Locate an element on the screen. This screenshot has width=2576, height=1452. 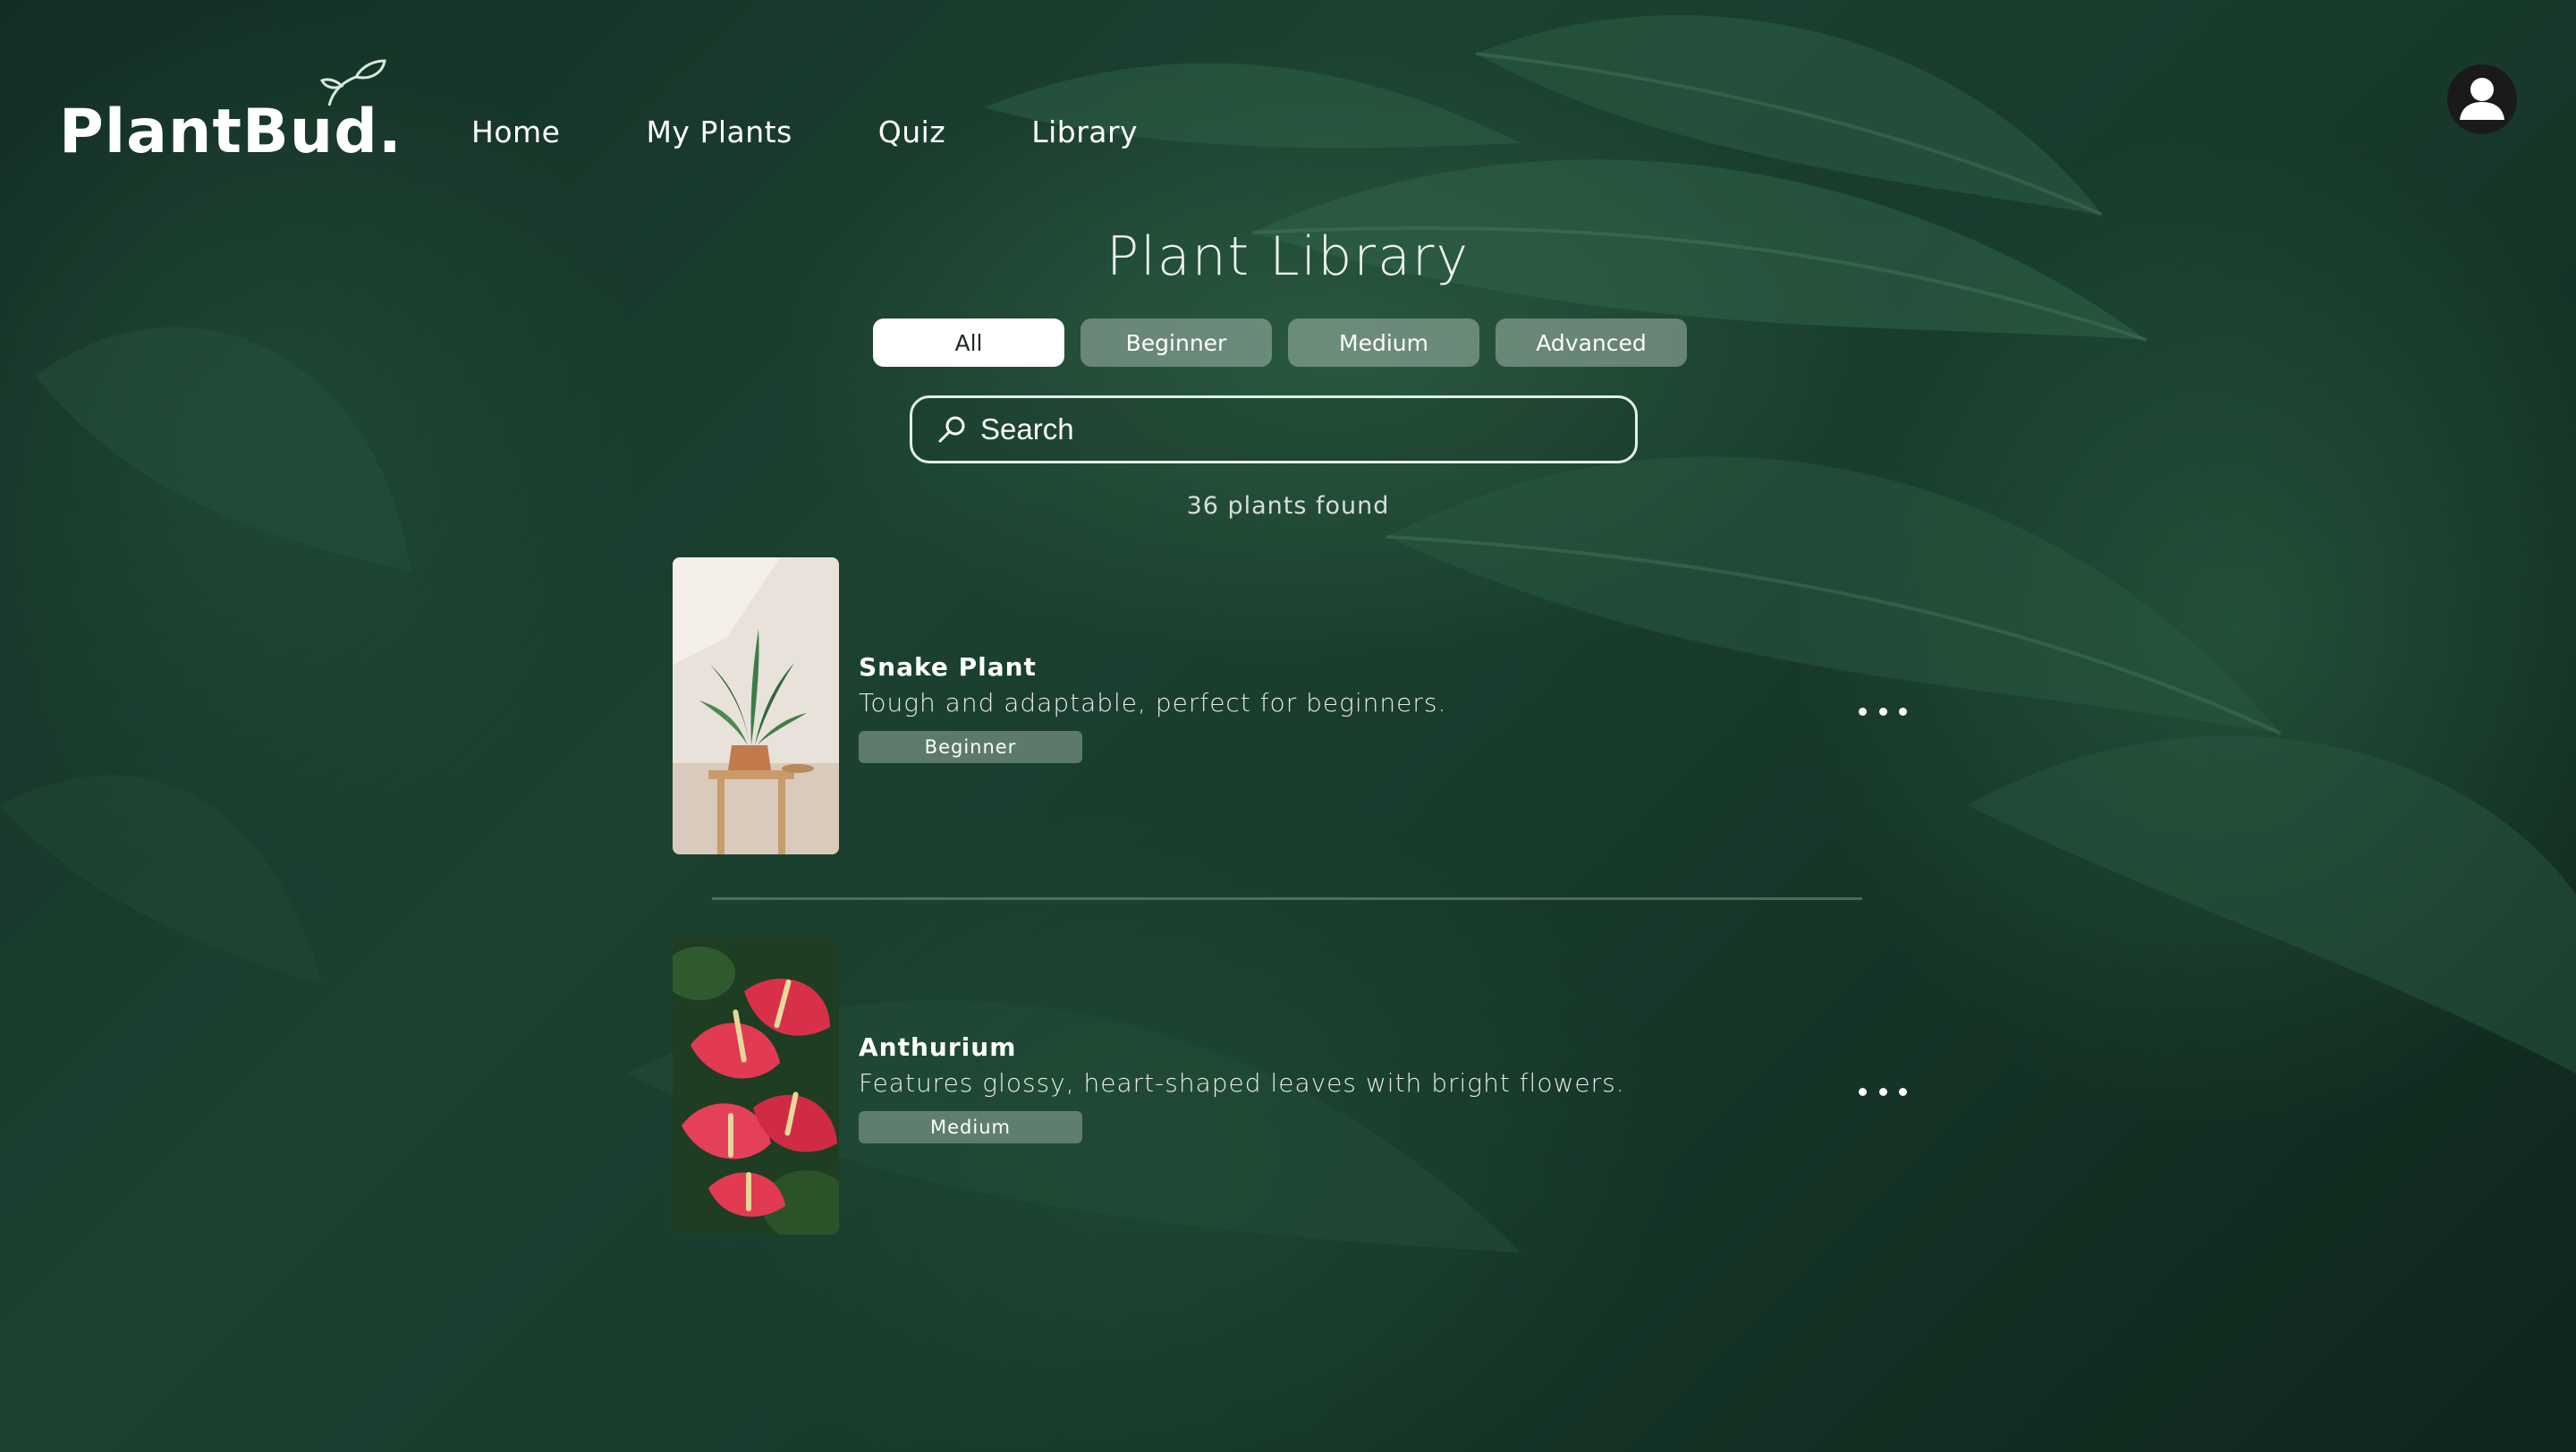
user-avatar-icon is located at coordinates (2482, 99).